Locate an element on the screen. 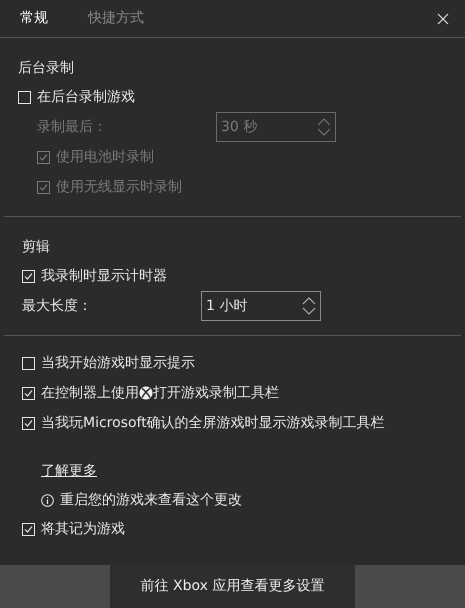 Image resolution: width=465 pixels, height=608 pixels. spinner-field: 1 小时 is located at coordinates (261, 306).